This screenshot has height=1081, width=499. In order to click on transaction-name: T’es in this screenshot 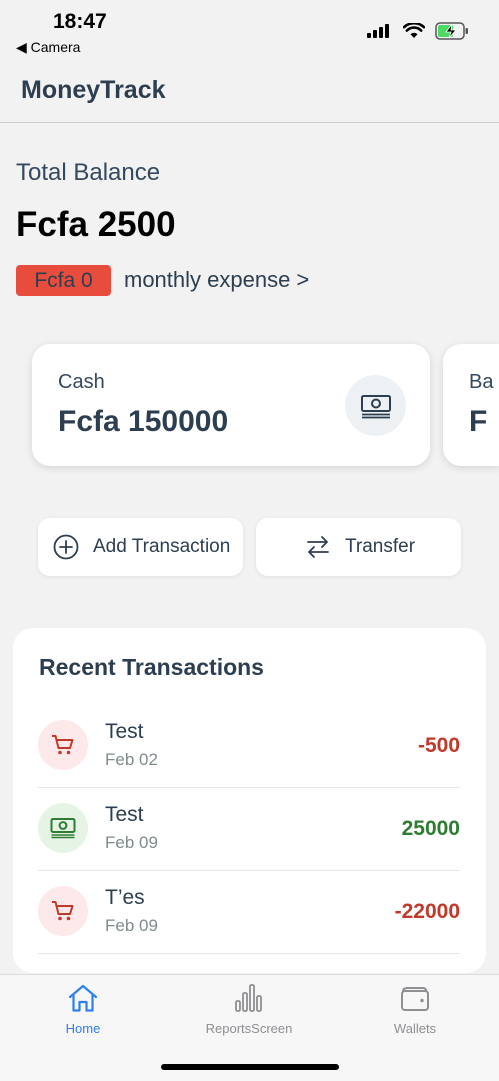, I will do `click(125, 897)`.